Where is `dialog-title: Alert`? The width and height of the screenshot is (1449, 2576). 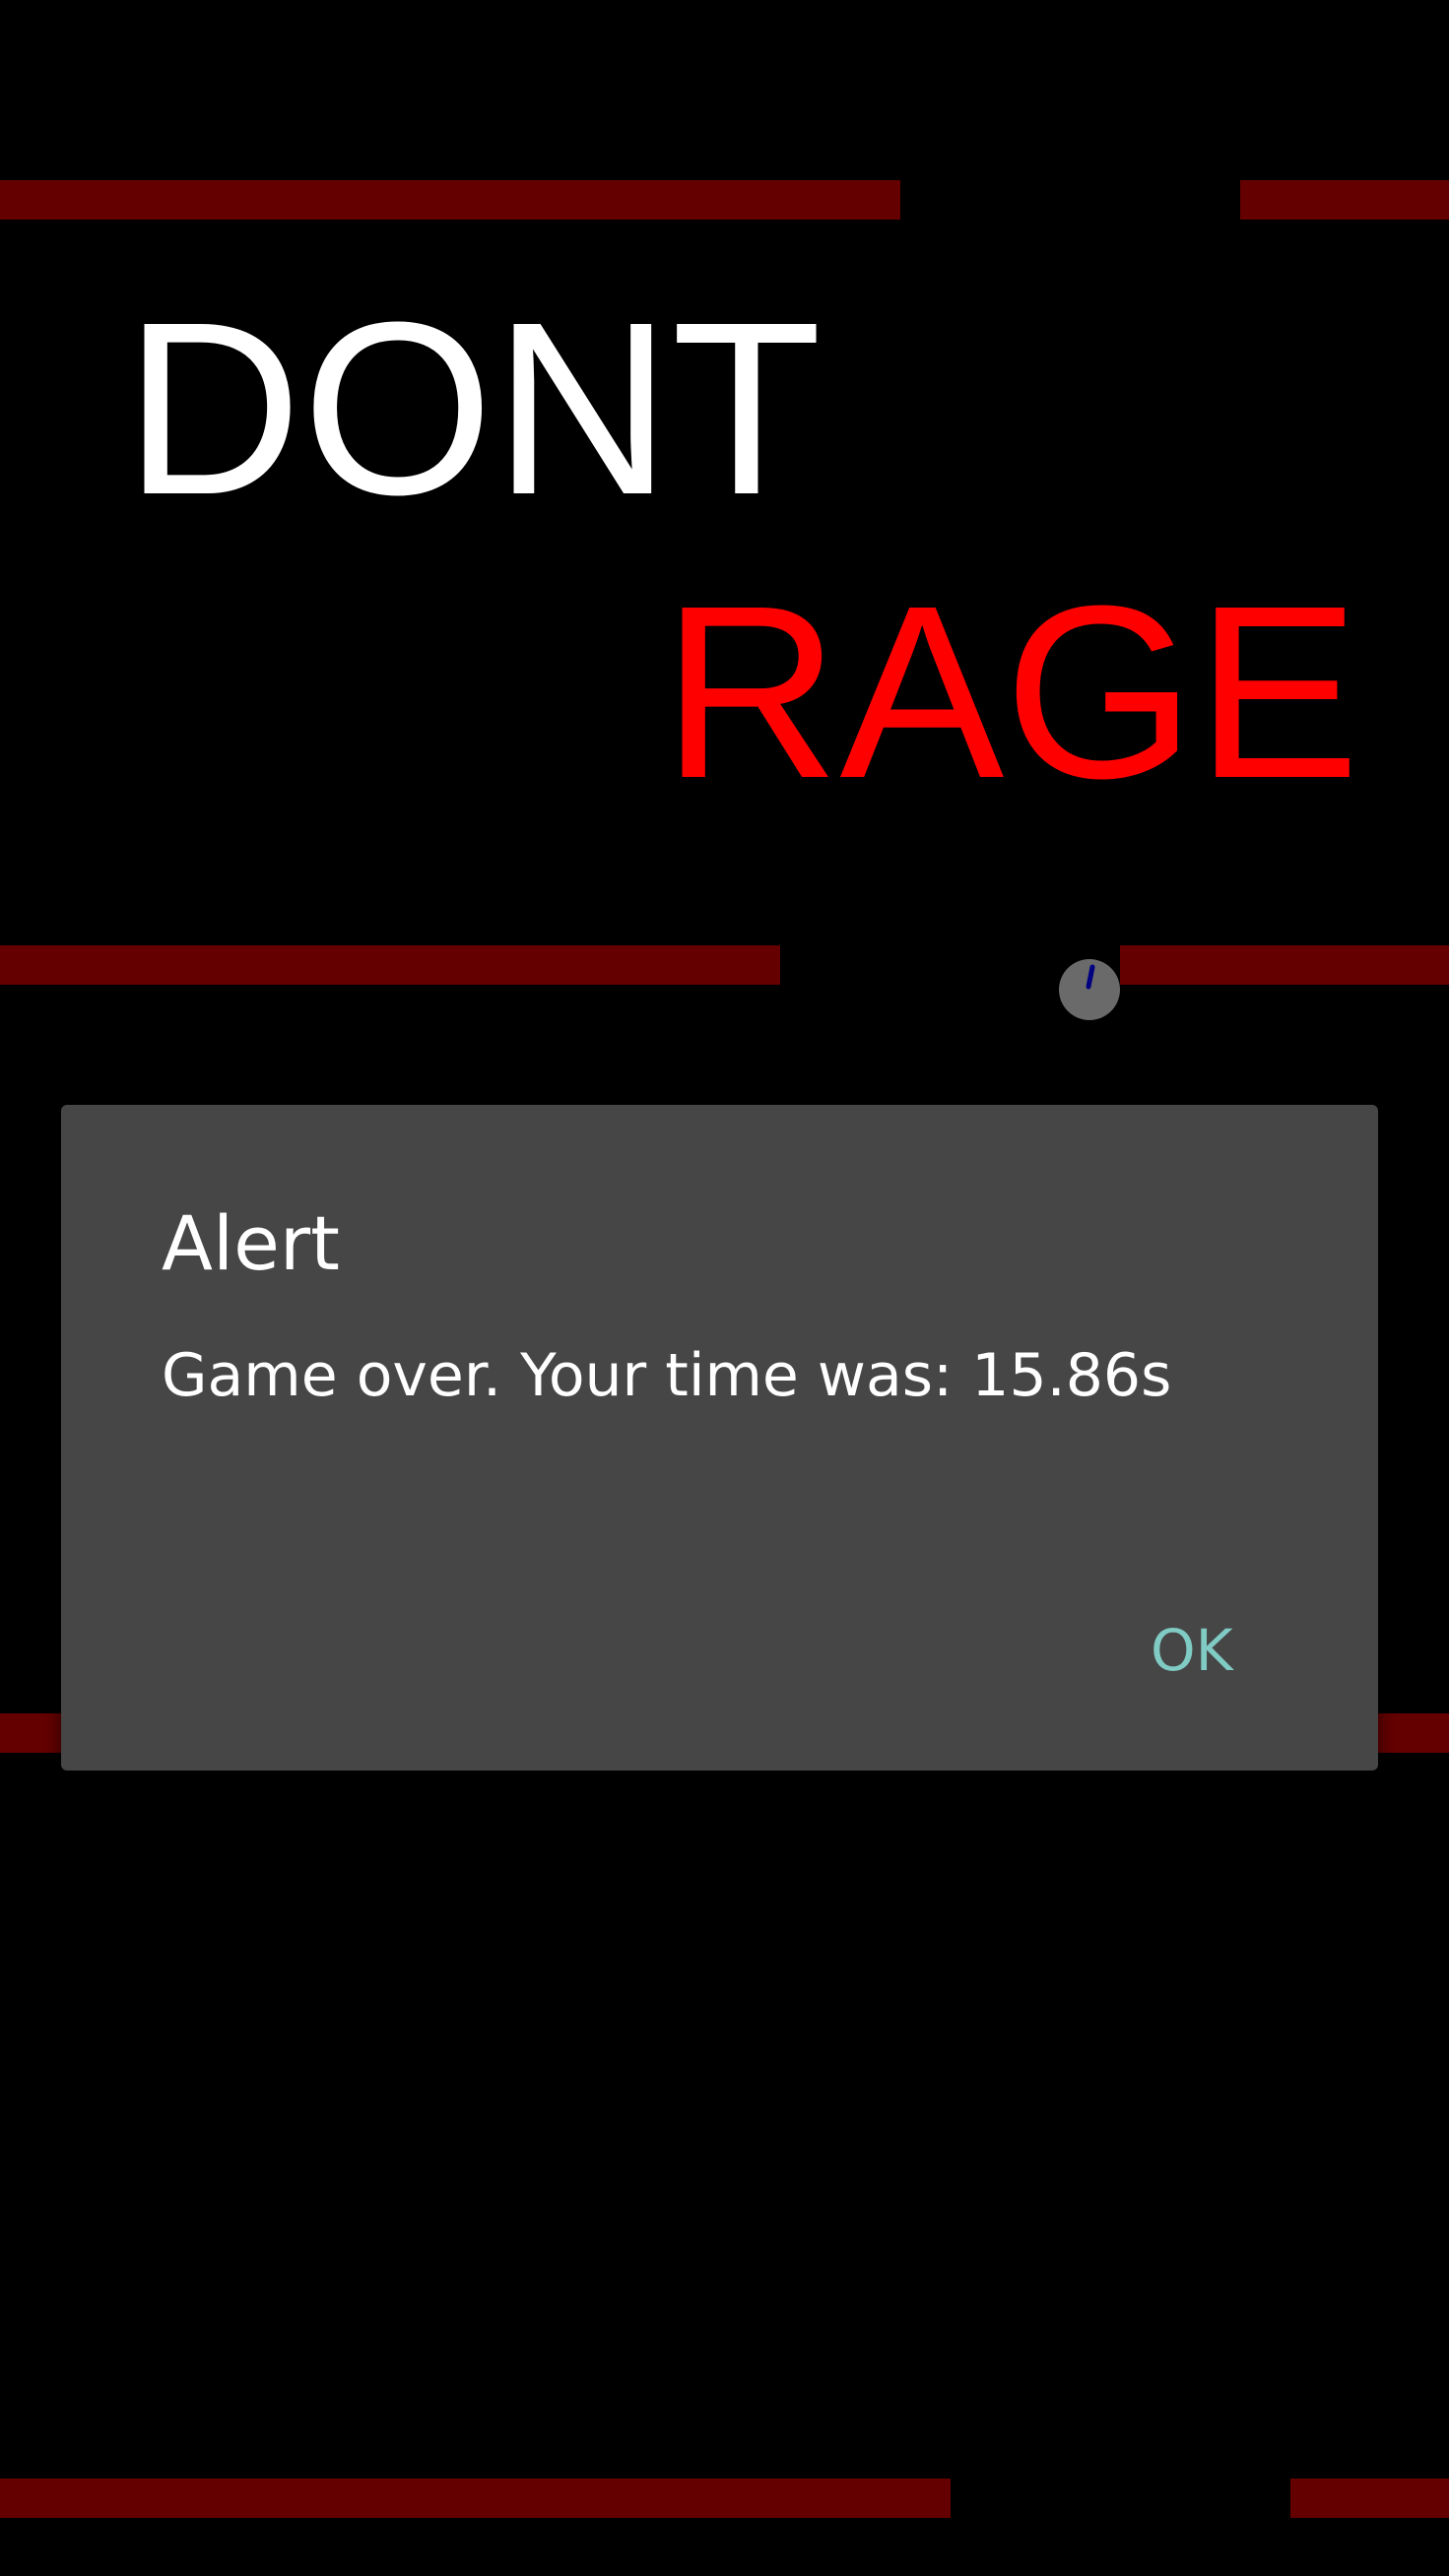 dialog-title: Alert is located at coordinates (251, 1243).